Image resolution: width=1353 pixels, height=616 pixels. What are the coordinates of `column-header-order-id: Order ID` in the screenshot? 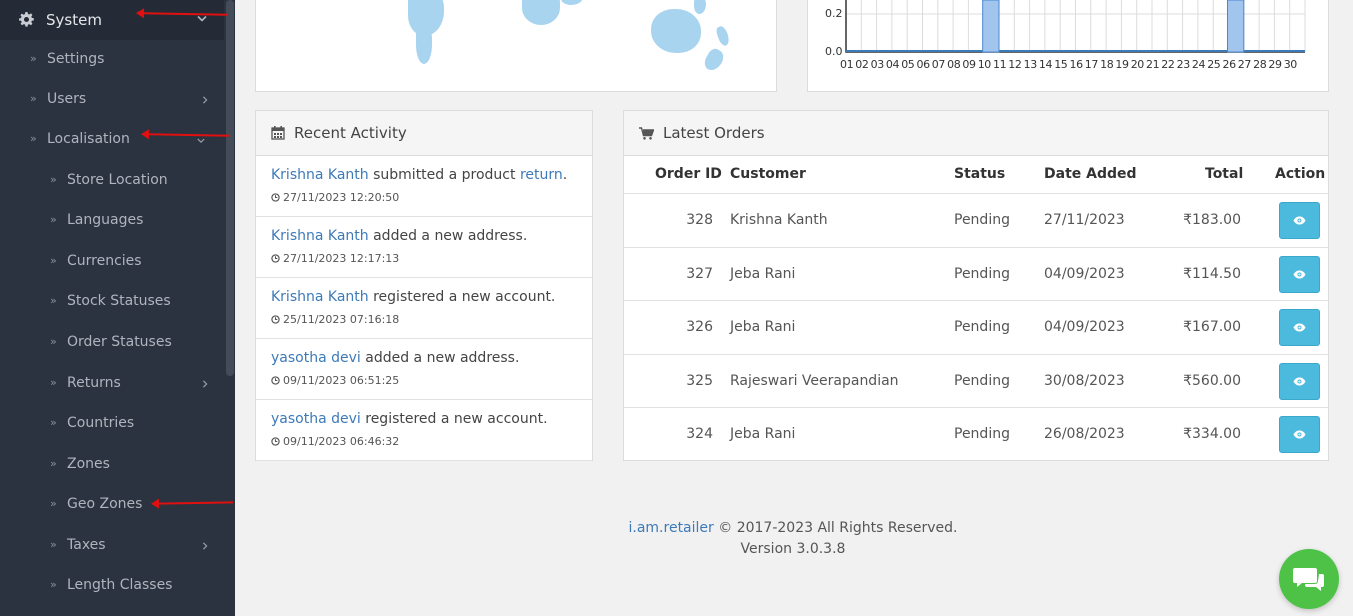 It's located at (688, 174).